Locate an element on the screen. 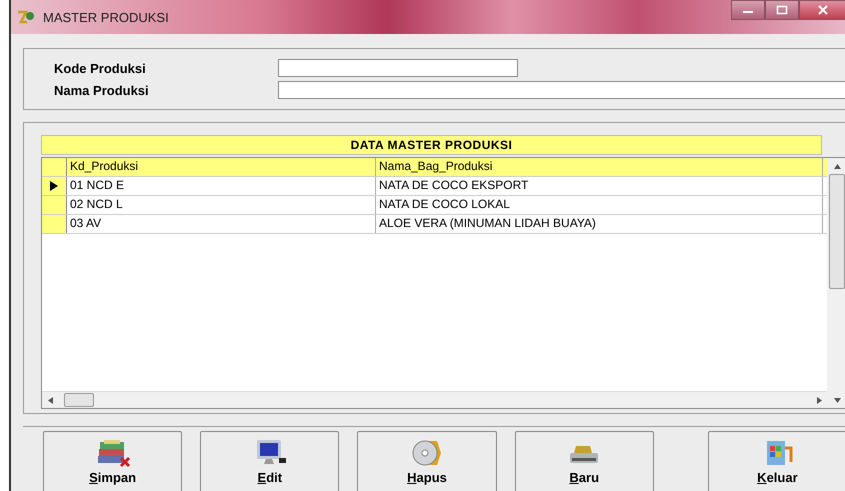 Image resolution: width=845 pixels, height=491 pixels. table-cell: 03 AV is located at coordinates (221, 224).